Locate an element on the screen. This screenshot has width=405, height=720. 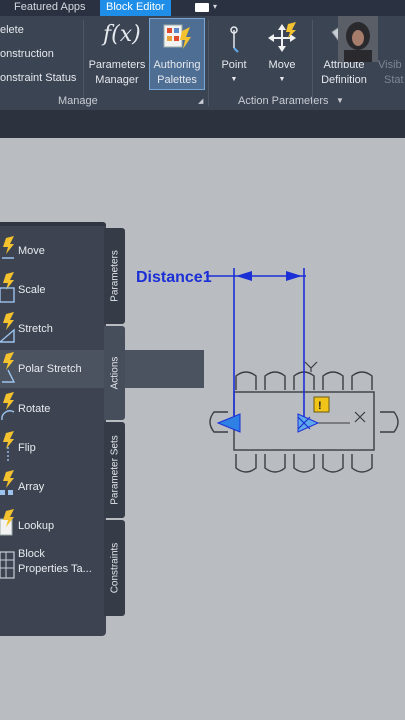
palette-item-label: Lookup is located at coordinates (36, 526).